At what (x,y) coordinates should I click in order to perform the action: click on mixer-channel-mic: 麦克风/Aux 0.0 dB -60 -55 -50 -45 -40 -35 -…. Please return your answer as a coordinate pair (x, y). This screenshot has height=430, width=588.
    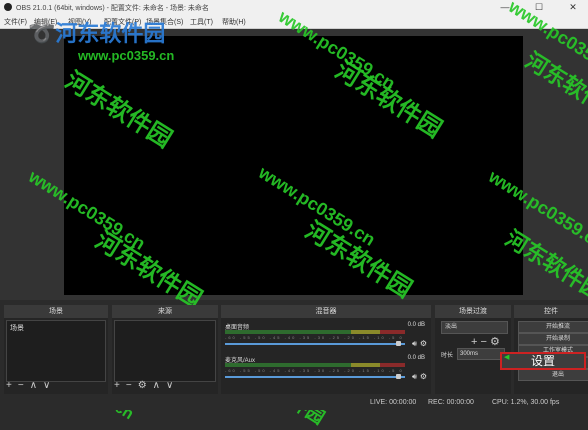
    Looking at the image, I should click on (326, 370).